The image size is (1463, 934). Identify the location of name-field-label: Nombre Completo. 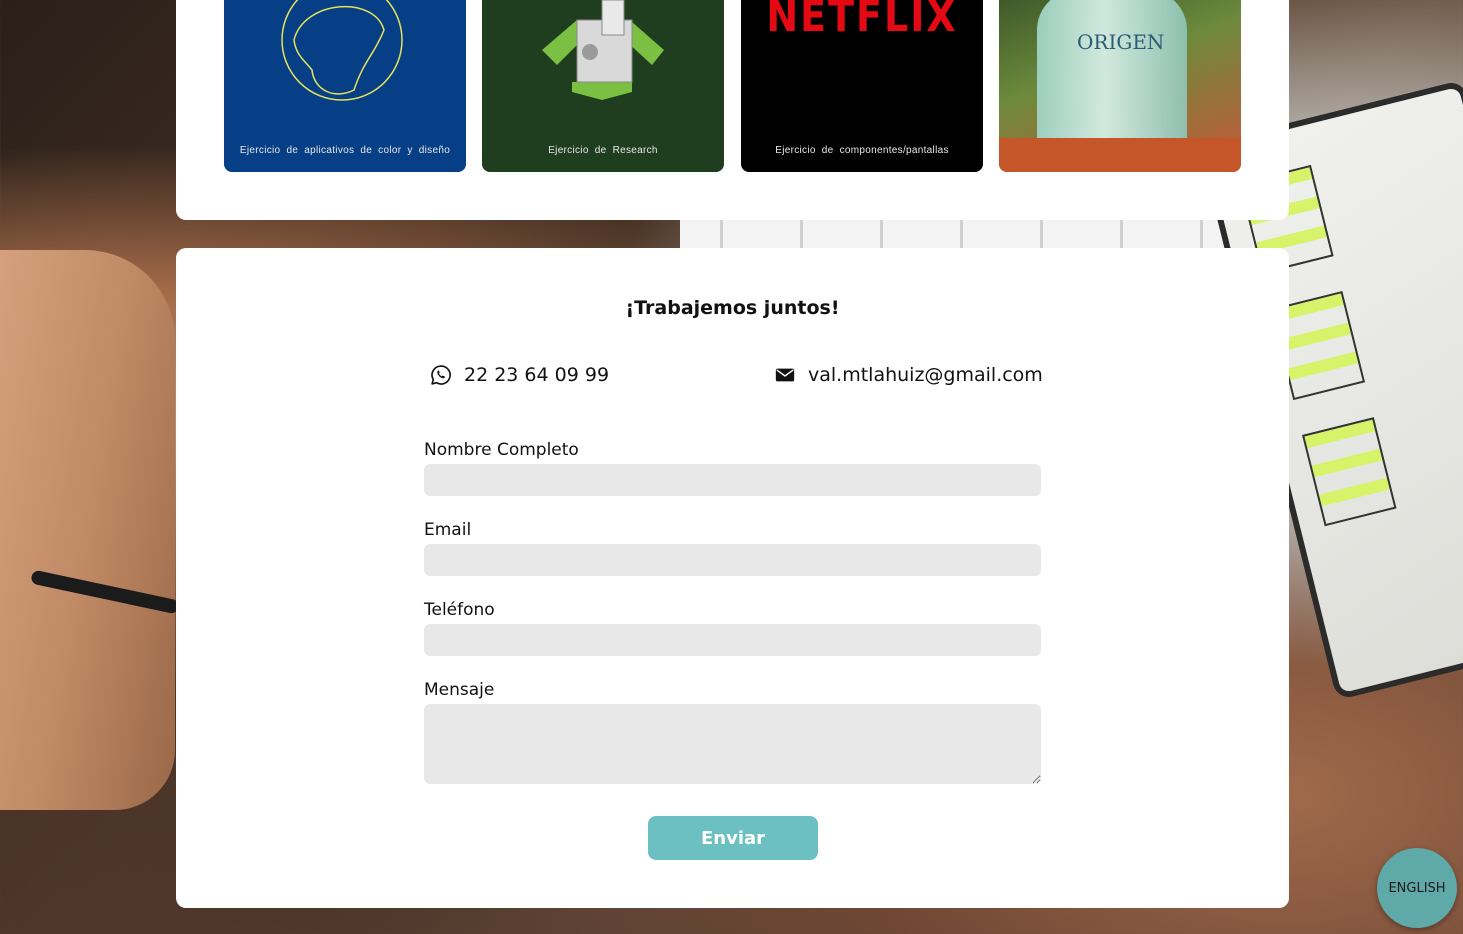
(501, 450).